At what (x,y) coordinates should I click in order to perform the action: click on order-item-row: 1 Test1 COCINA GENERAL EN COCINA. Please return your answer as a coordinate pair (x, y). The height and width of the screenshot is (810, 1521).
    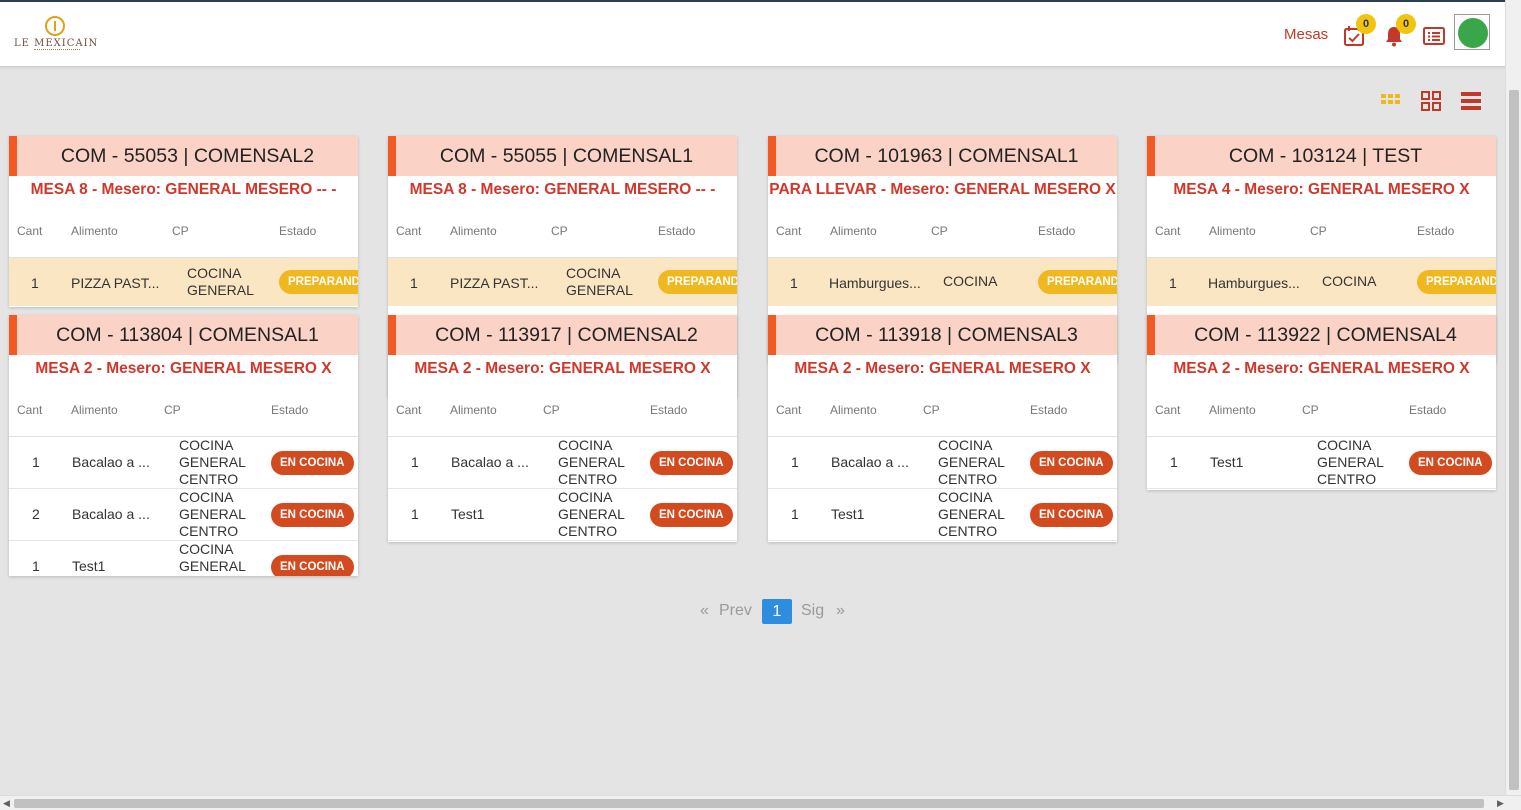
    Looking at the image, I should click on (183, 558).